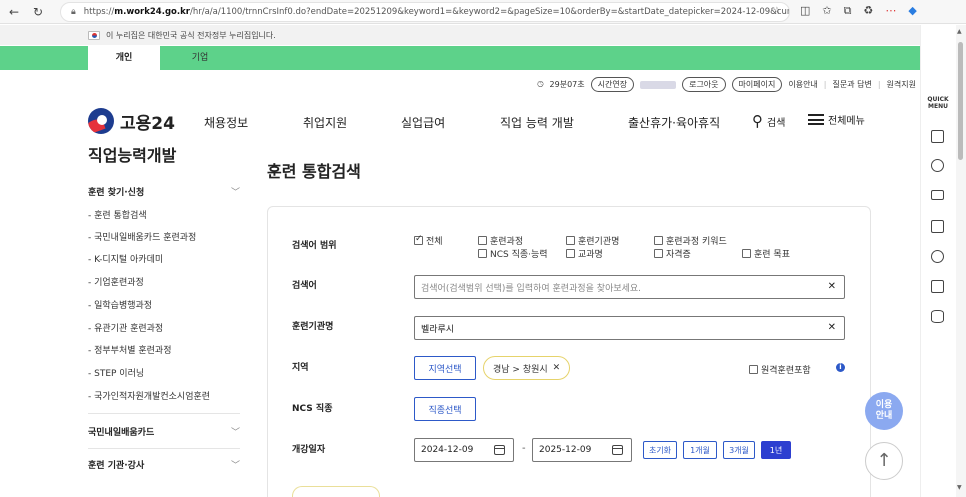 The image size is (966, 497). I want to click on gnb-unemployment-benefits: 실업급여, so click(423, 122).